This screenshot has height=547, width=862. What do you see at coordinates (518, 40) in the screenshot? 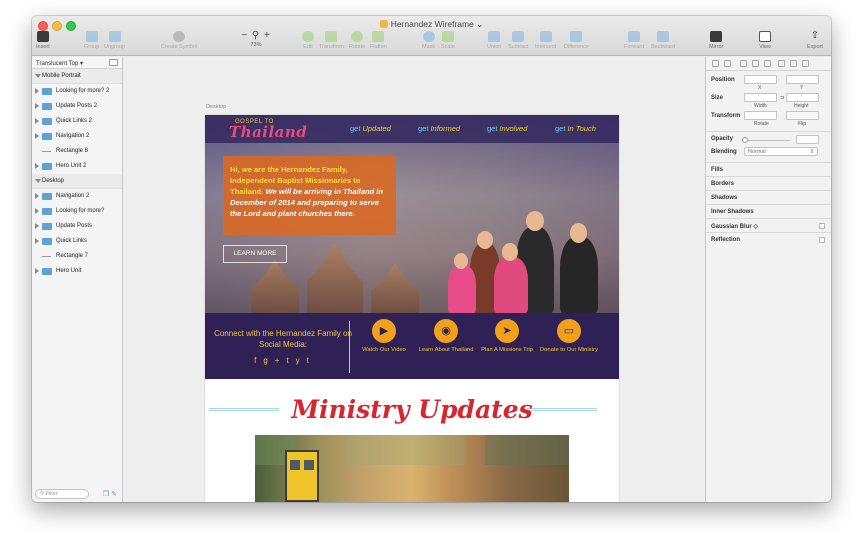
I see `subtract-button: Subtract` at bounding box center [518, 40].